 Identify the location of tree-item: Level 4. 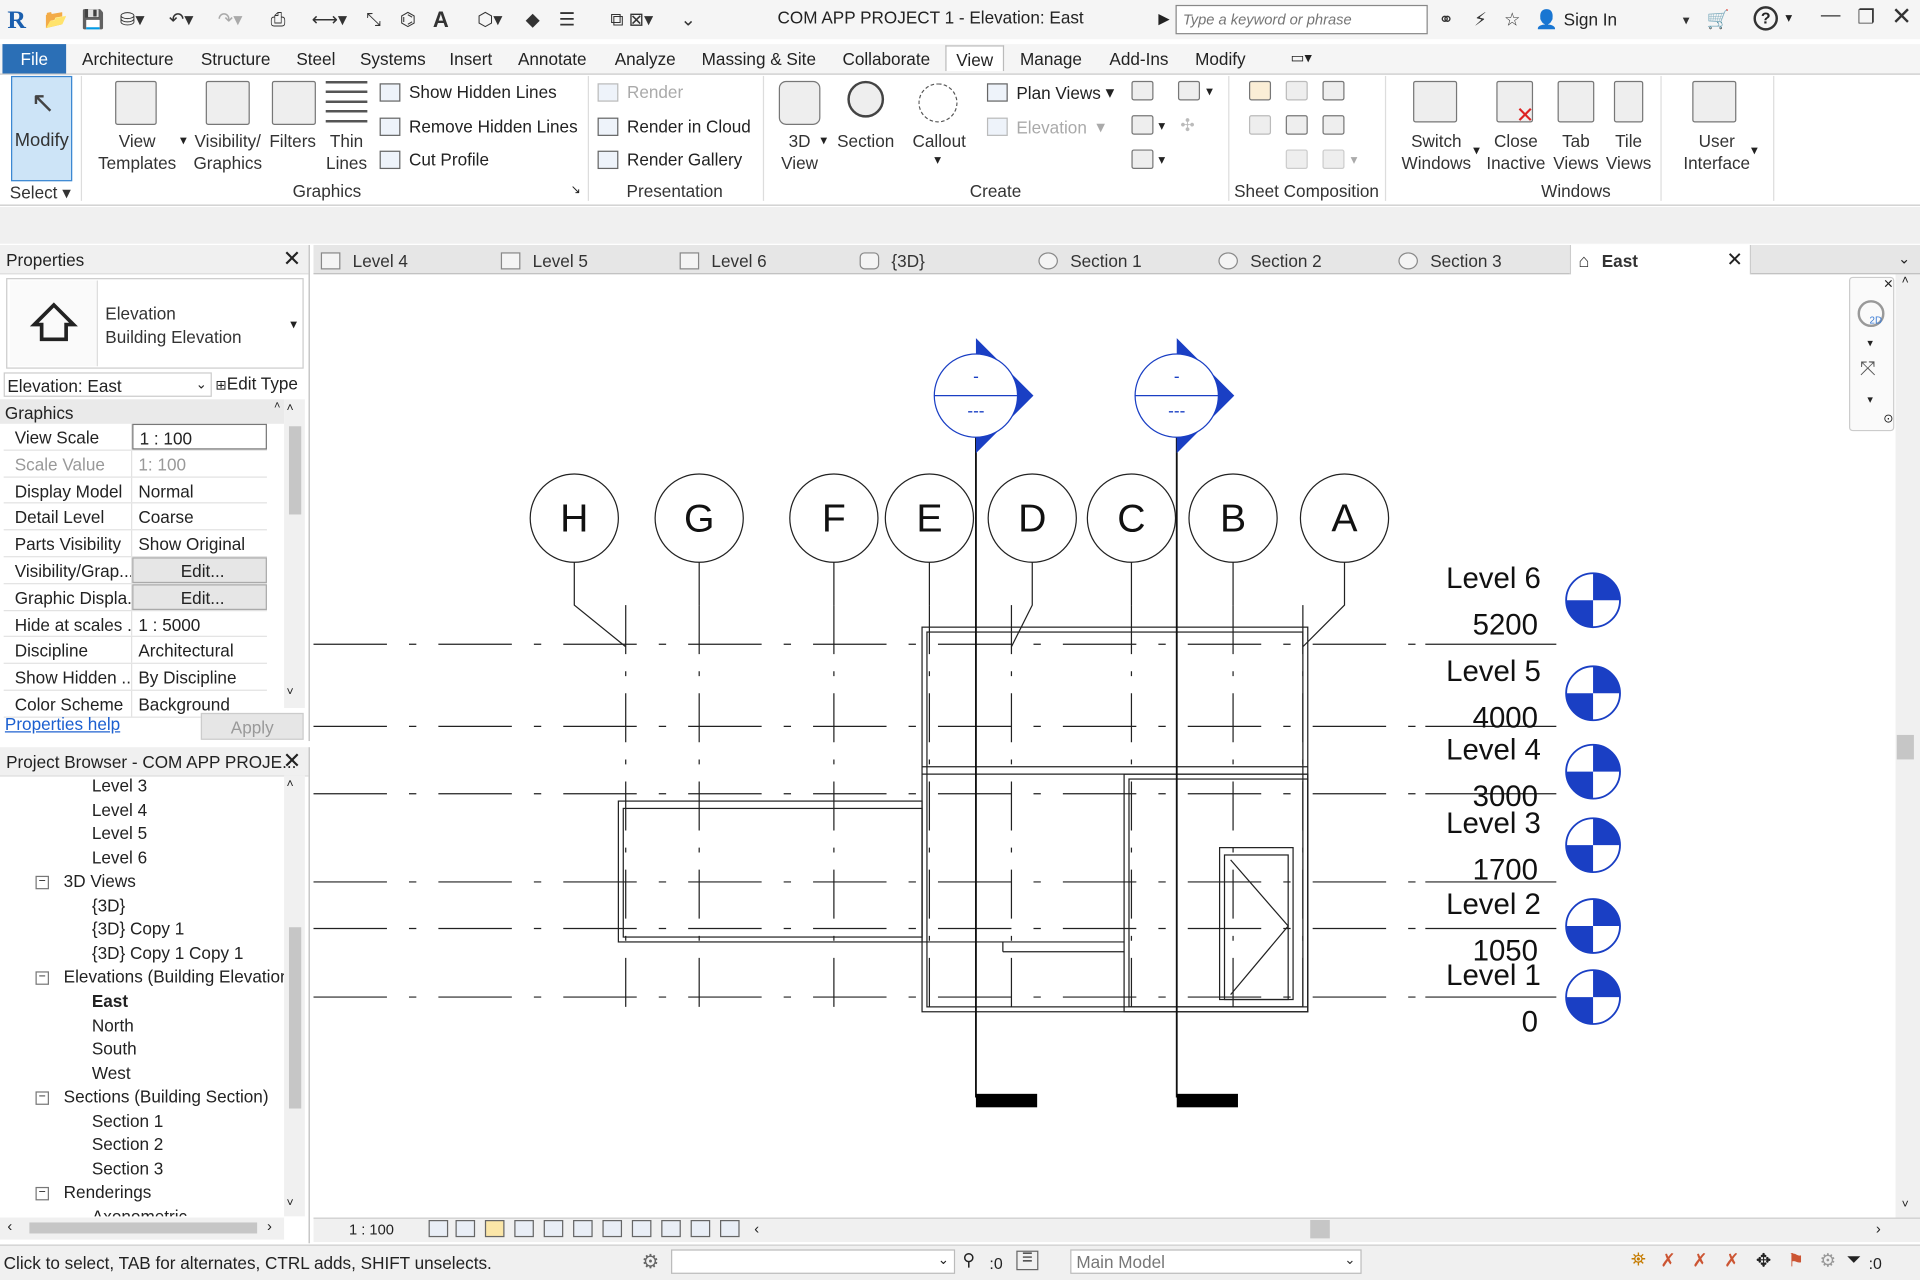
(119, 809).